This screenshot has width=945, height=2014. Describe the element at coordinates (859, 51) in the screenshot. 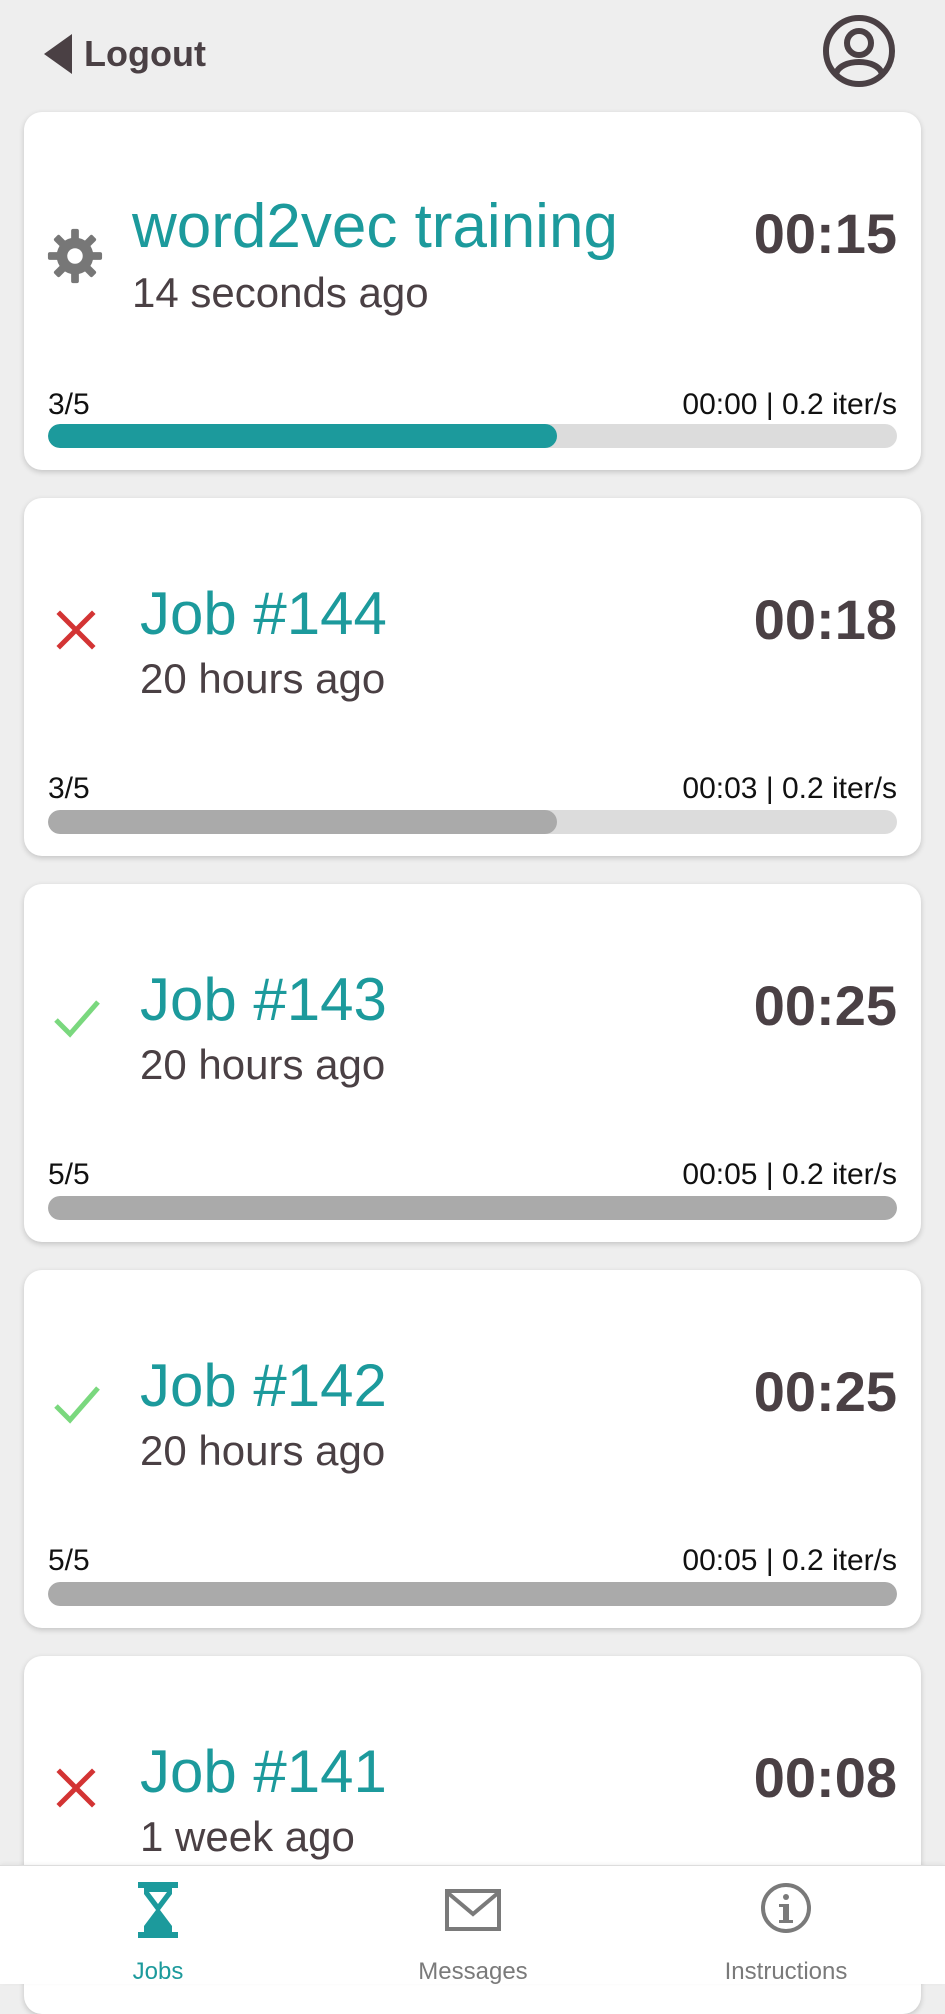

I see `user-avatar-icon` at that location.